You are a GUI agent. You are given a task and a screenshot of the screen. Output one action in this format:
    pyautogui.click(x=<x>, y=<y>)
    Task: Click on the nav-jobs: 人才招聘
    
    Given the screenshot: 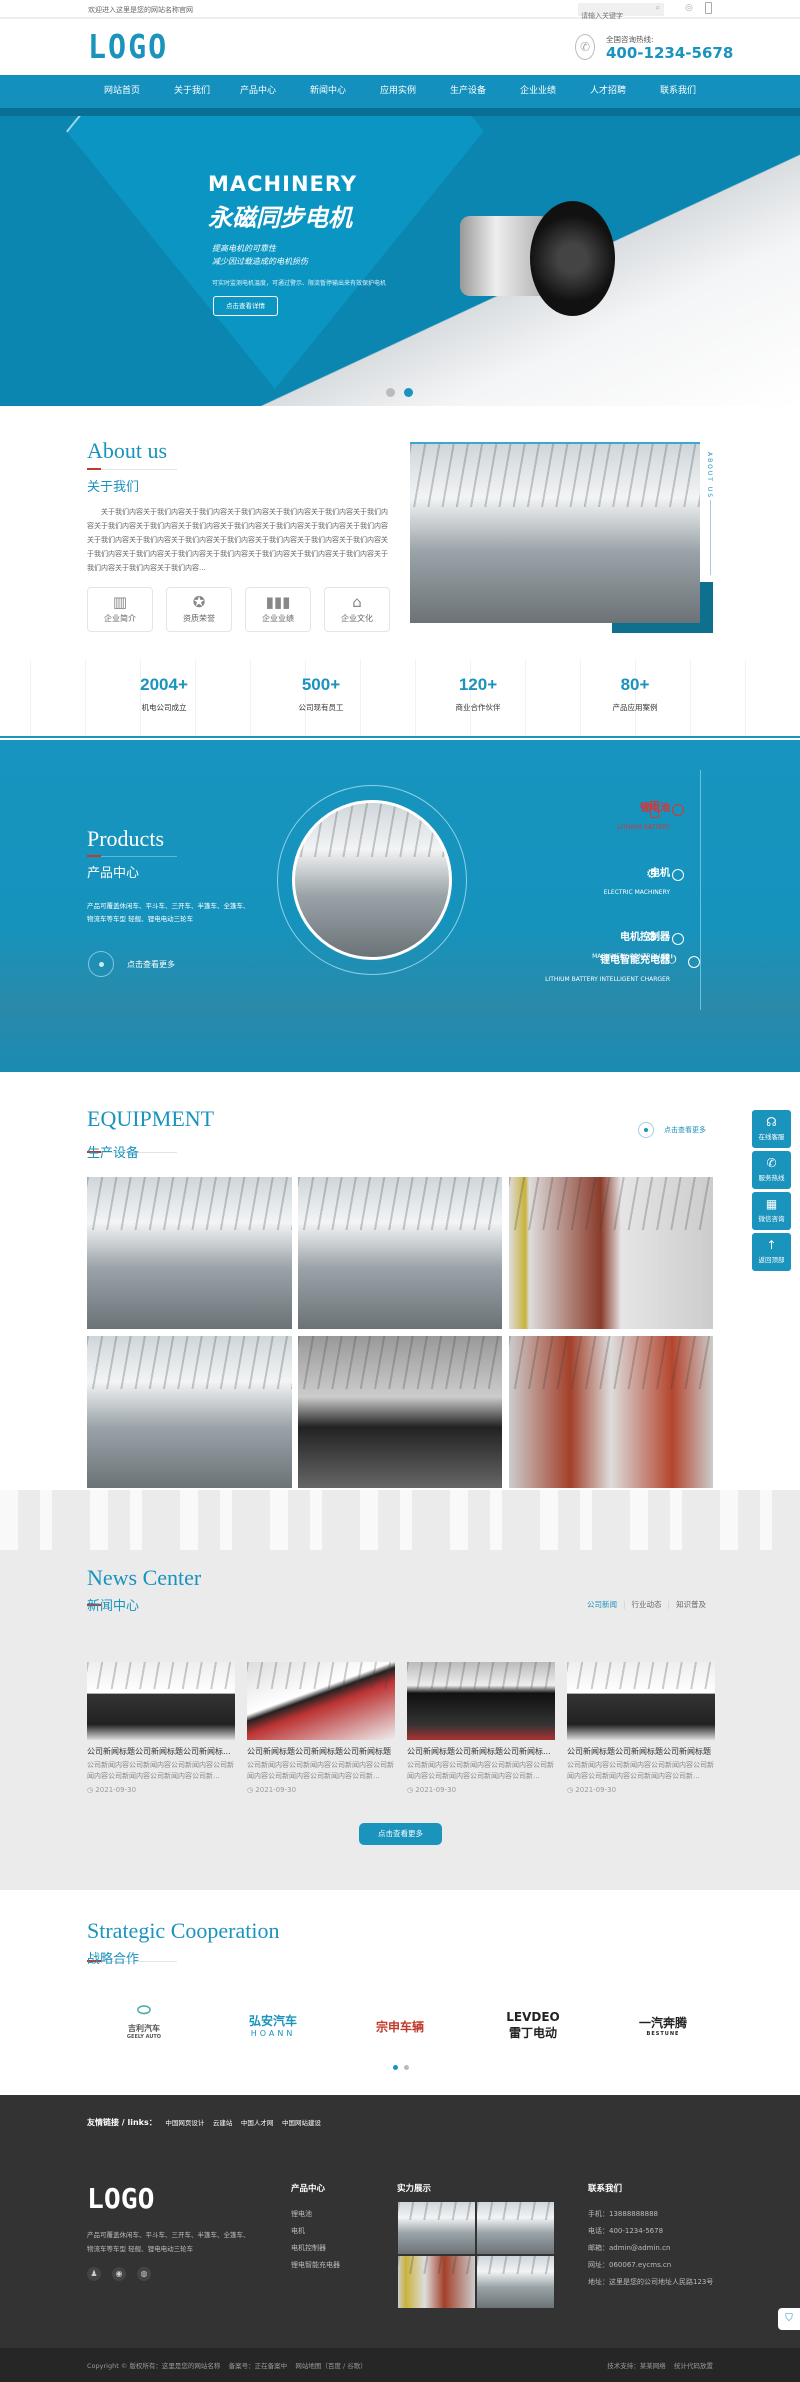 What is the action you would take?
    pyautogui.click(x=608, y=91)
    